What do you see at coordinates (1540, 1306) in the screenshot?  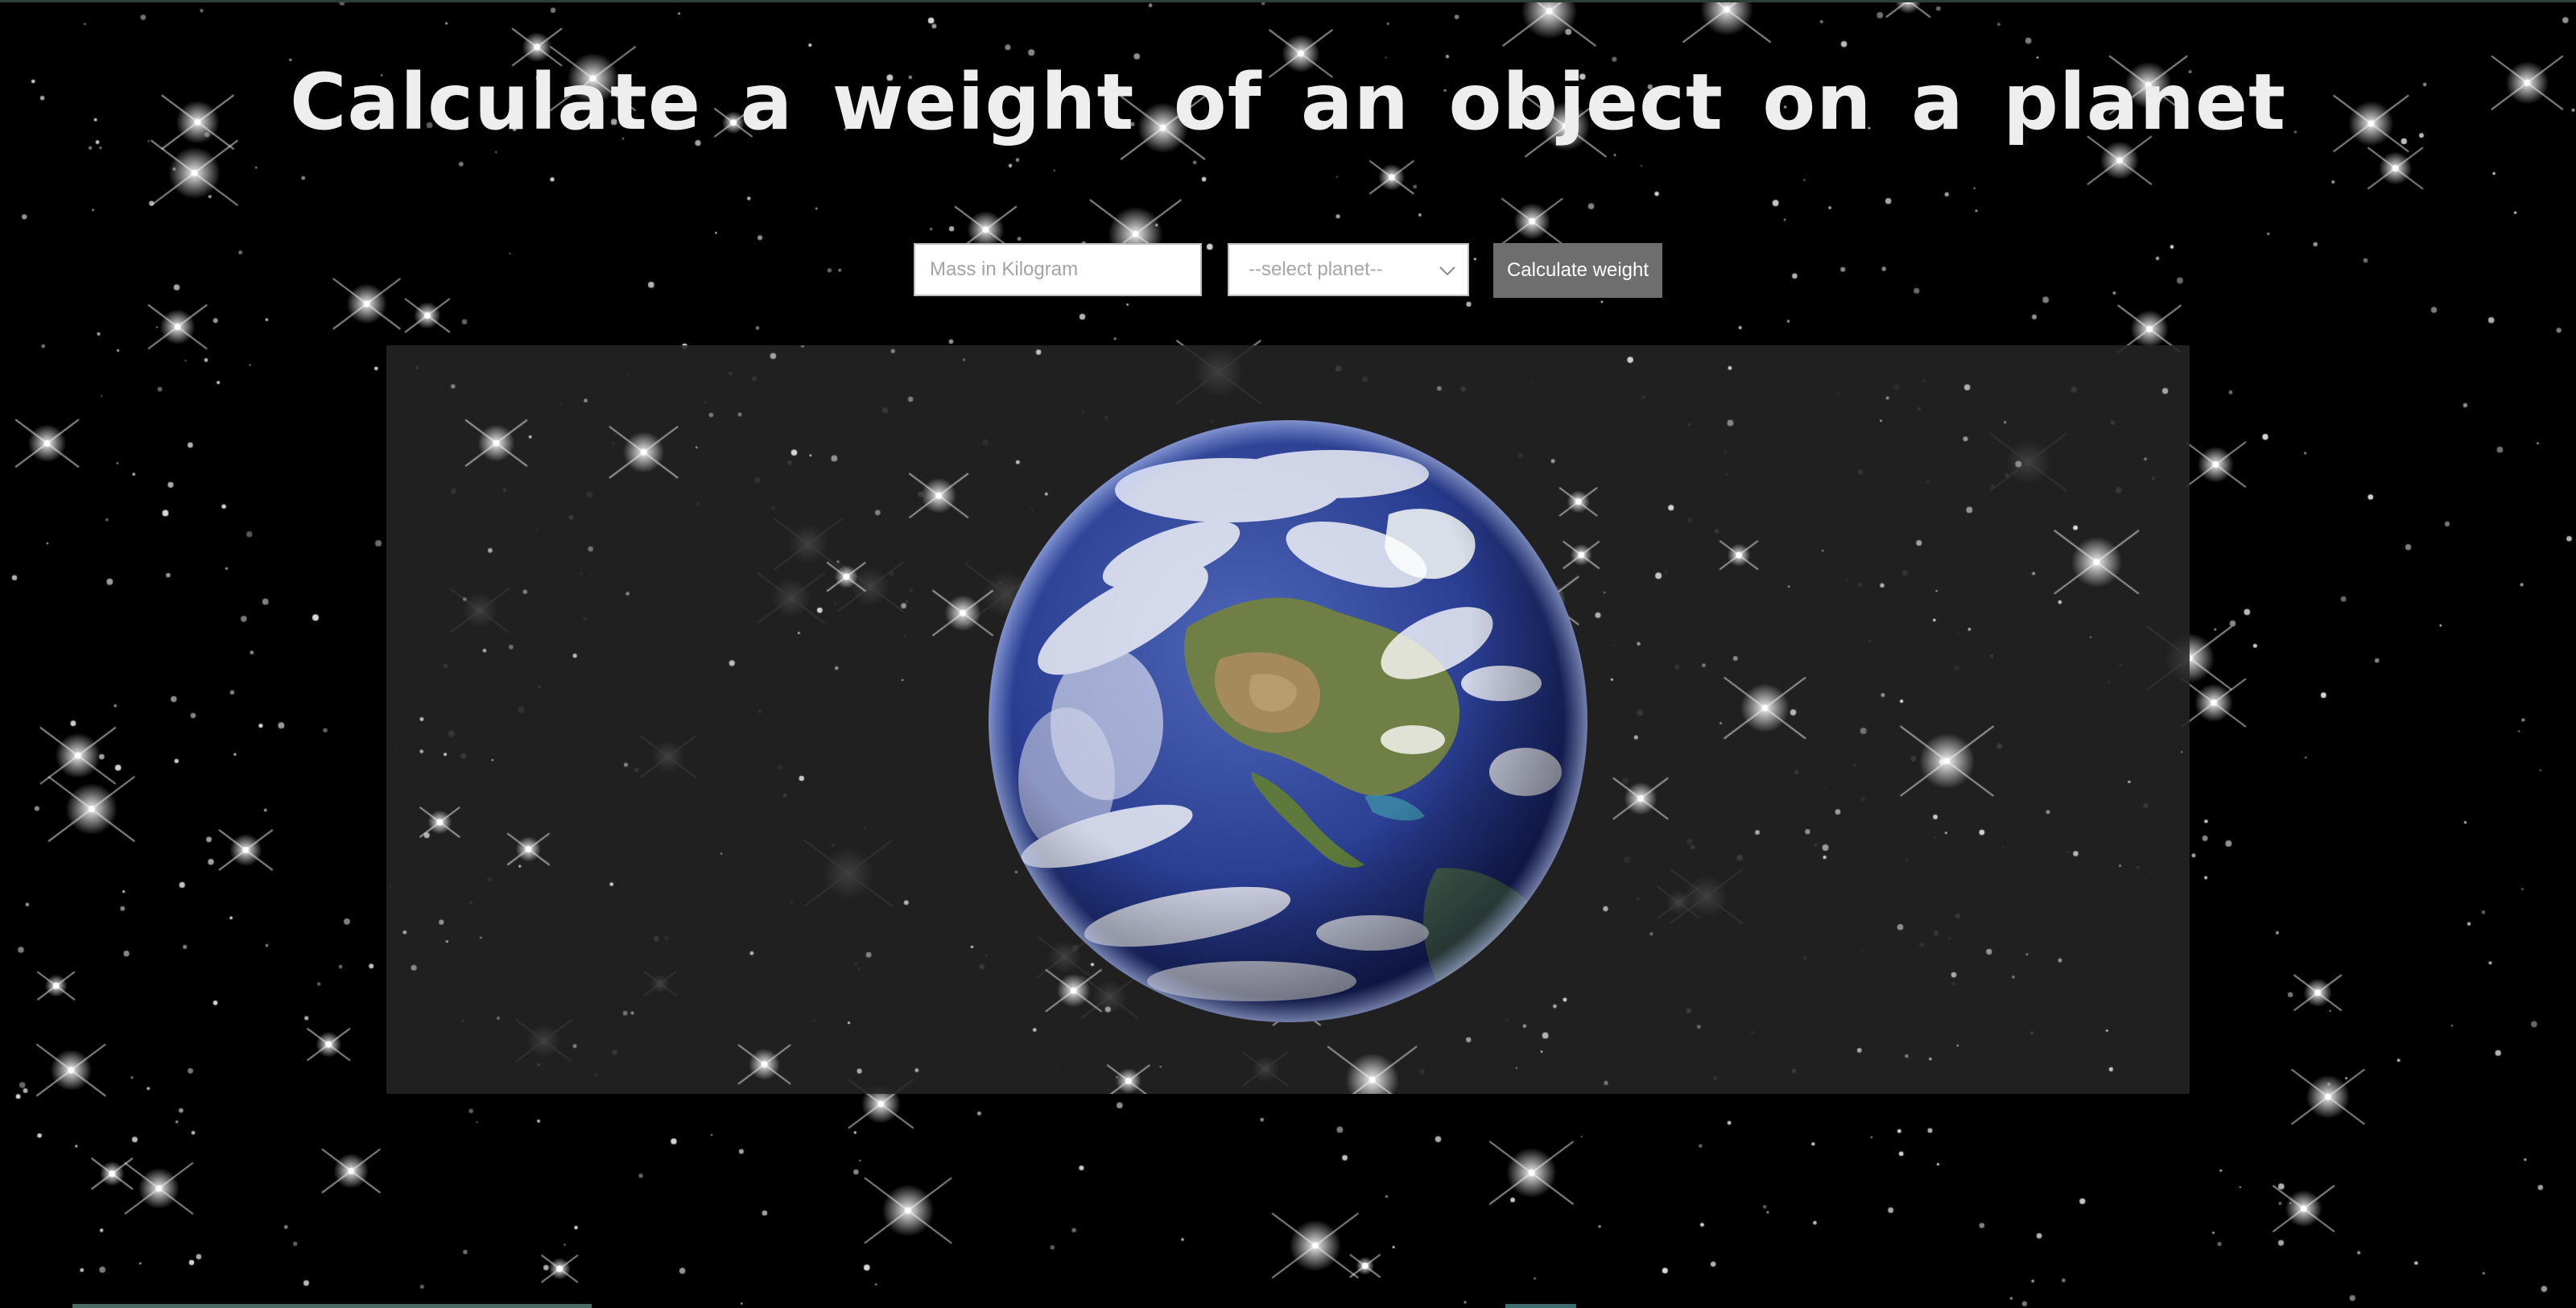 I see `bottom-strip-right` at bounding box center [1540, 1306].